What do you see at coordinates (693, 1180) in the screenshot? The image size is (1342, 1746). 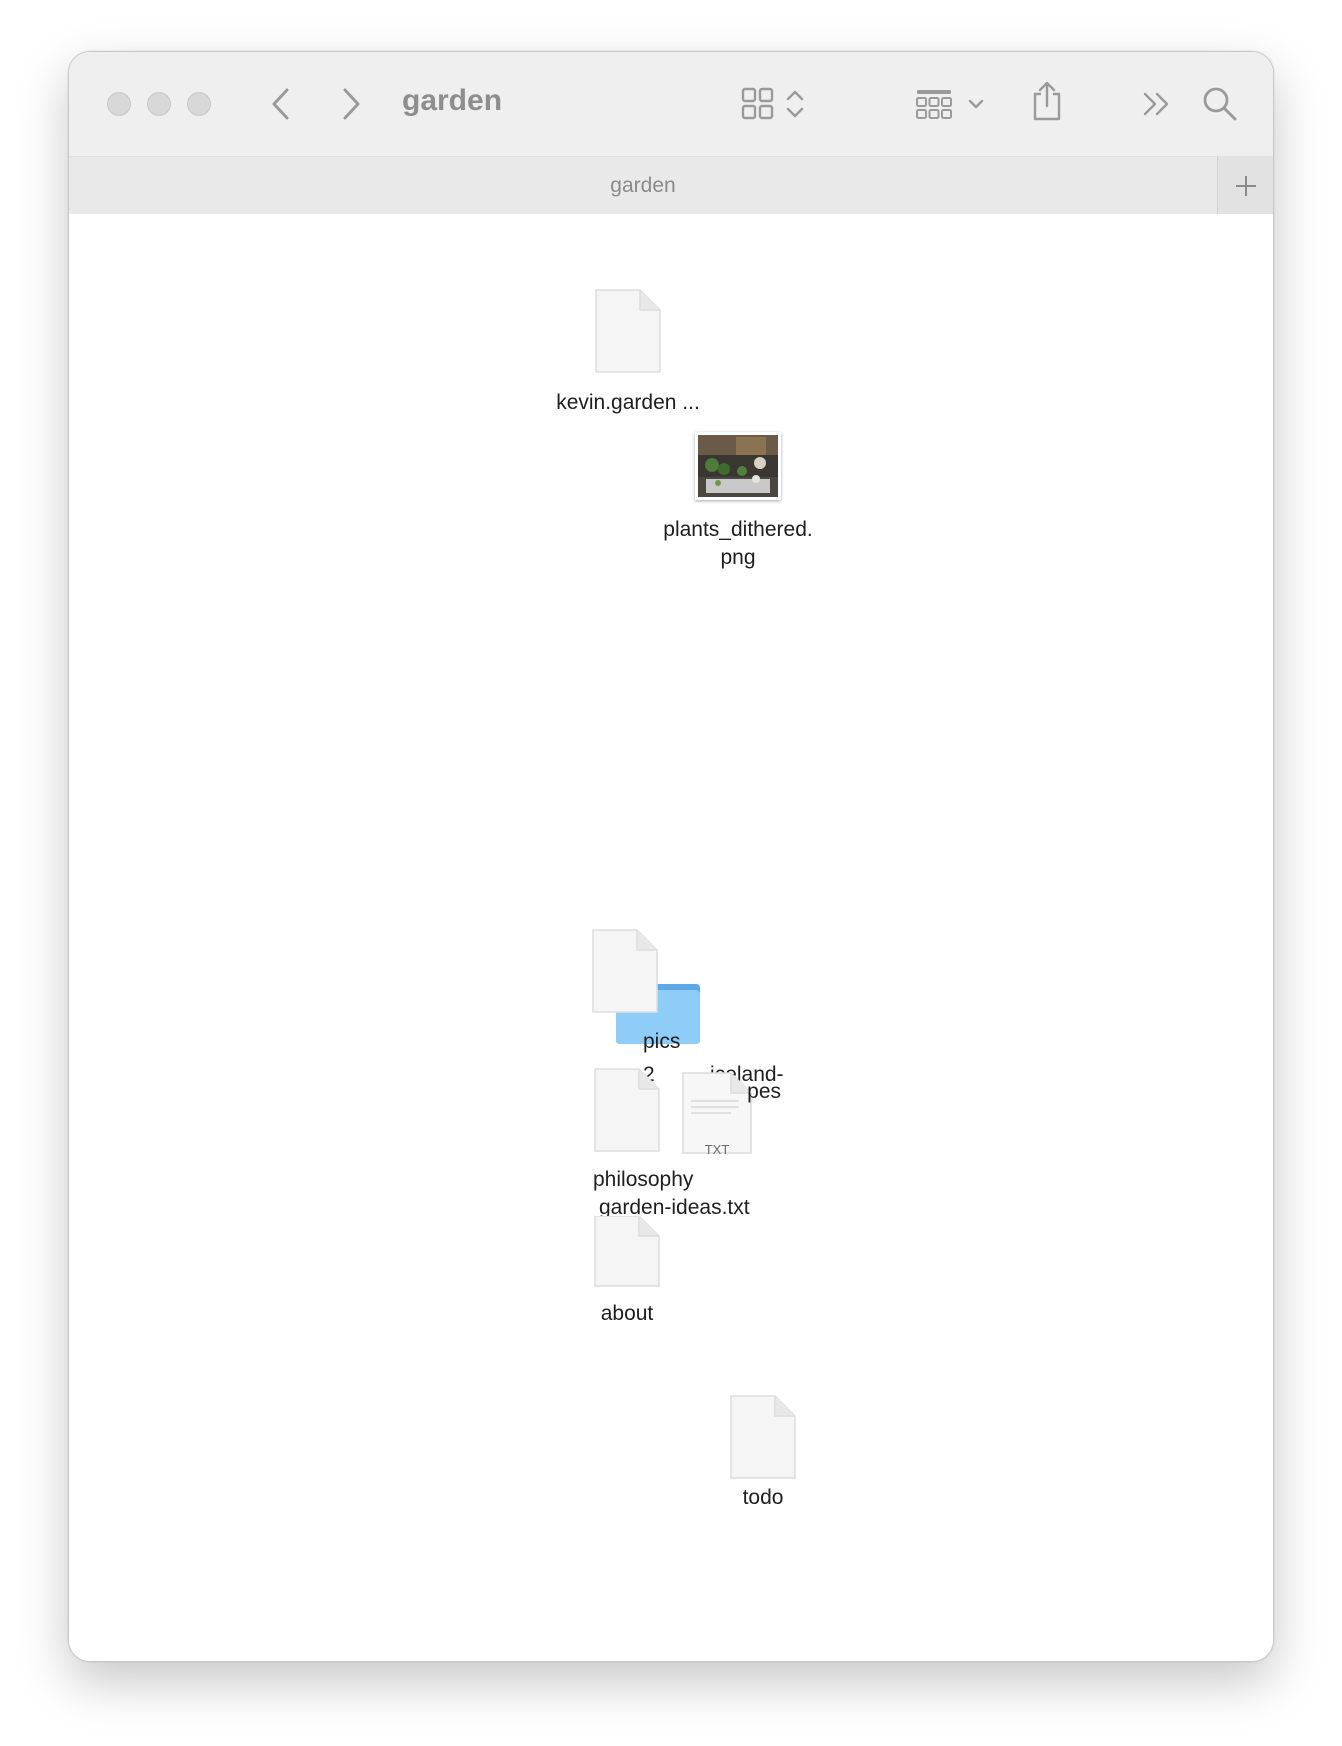 I see `file-name-philosophy: philosophy` at bounding box center [693, 1180].